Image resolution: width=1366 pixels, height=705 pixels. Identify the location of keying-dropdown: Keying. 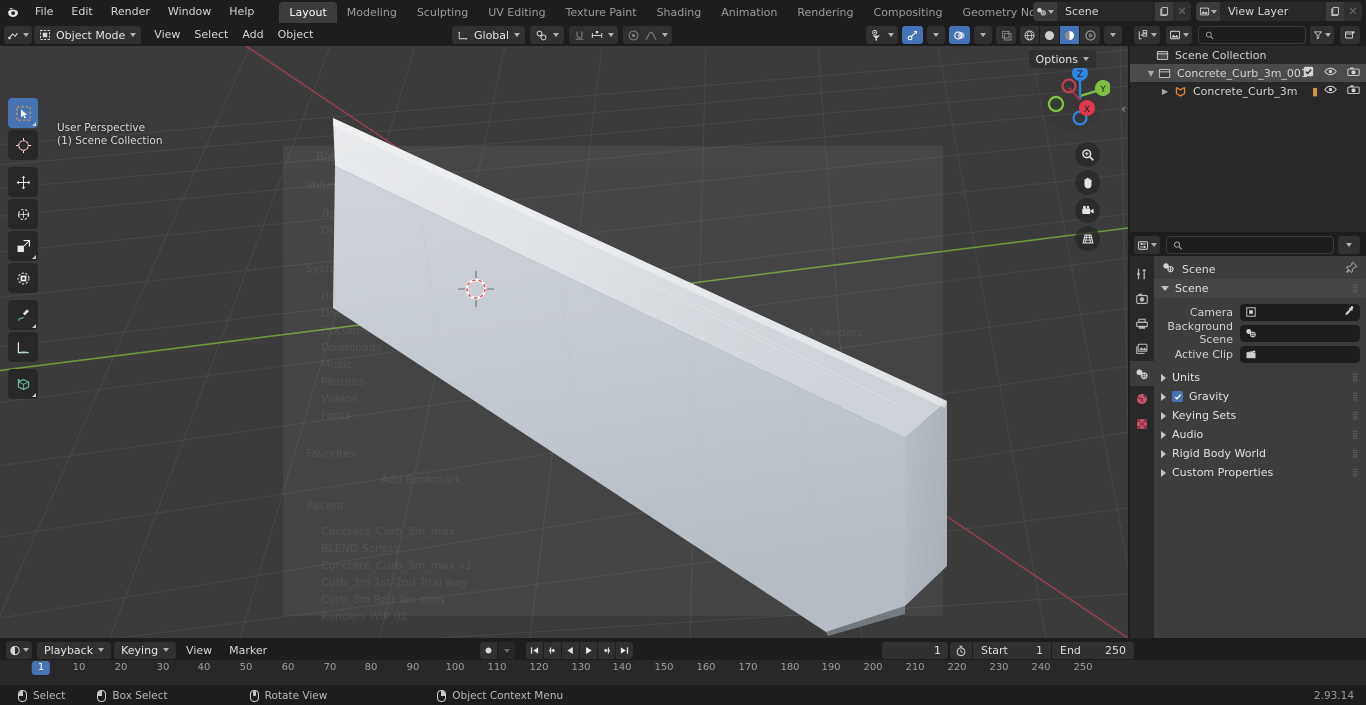
(145, 650).